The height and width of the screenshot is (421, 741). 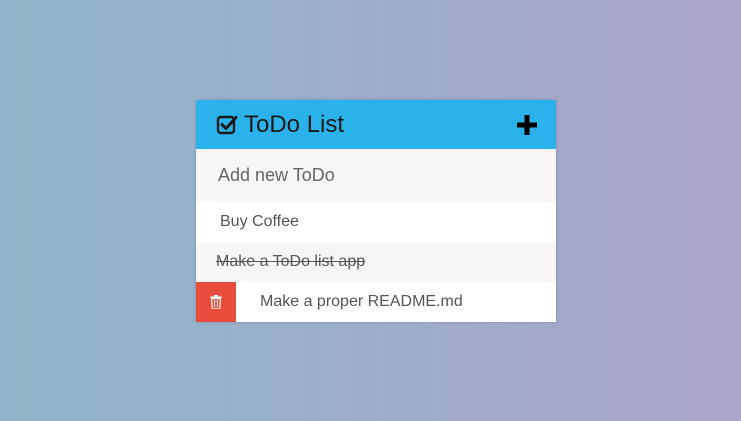 I want to click on page-title: ToDo List, so click(x=294, y=124).